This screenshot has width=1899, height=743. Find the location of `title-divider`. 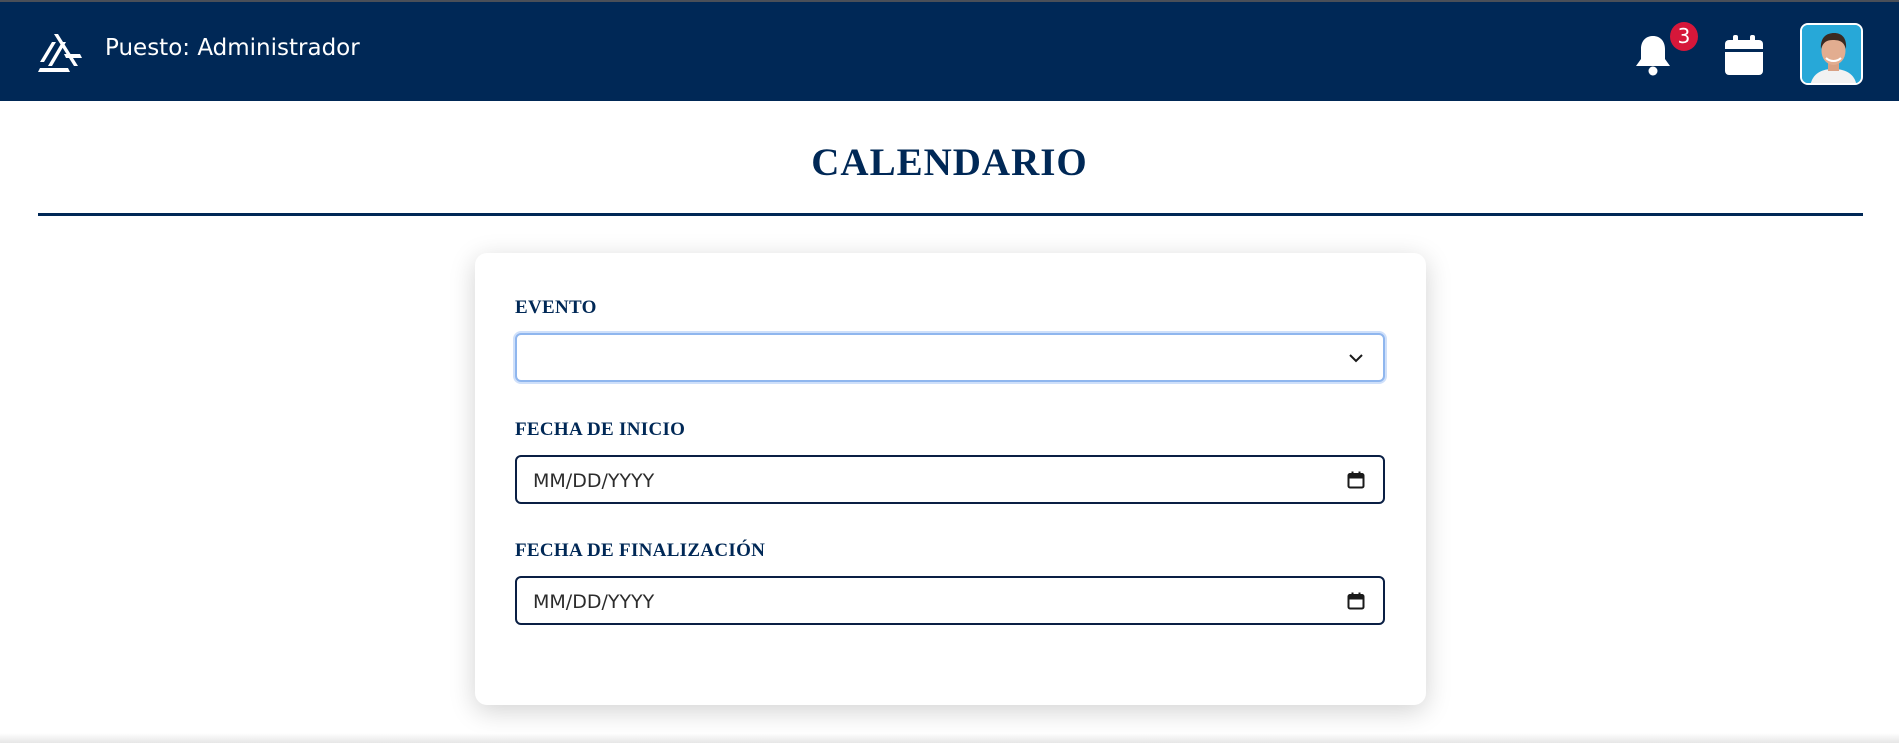

title-divider is located at coordinates (950, 214).